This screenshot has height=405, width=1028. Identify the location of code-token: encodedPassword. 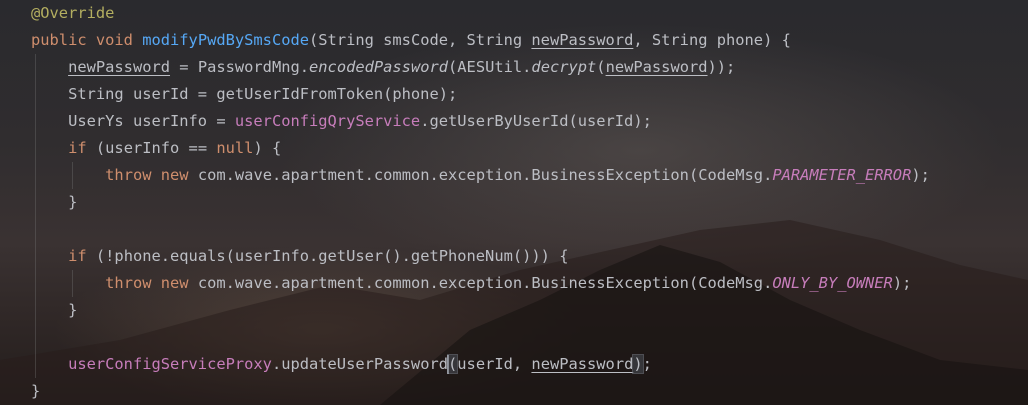
(379, 67).